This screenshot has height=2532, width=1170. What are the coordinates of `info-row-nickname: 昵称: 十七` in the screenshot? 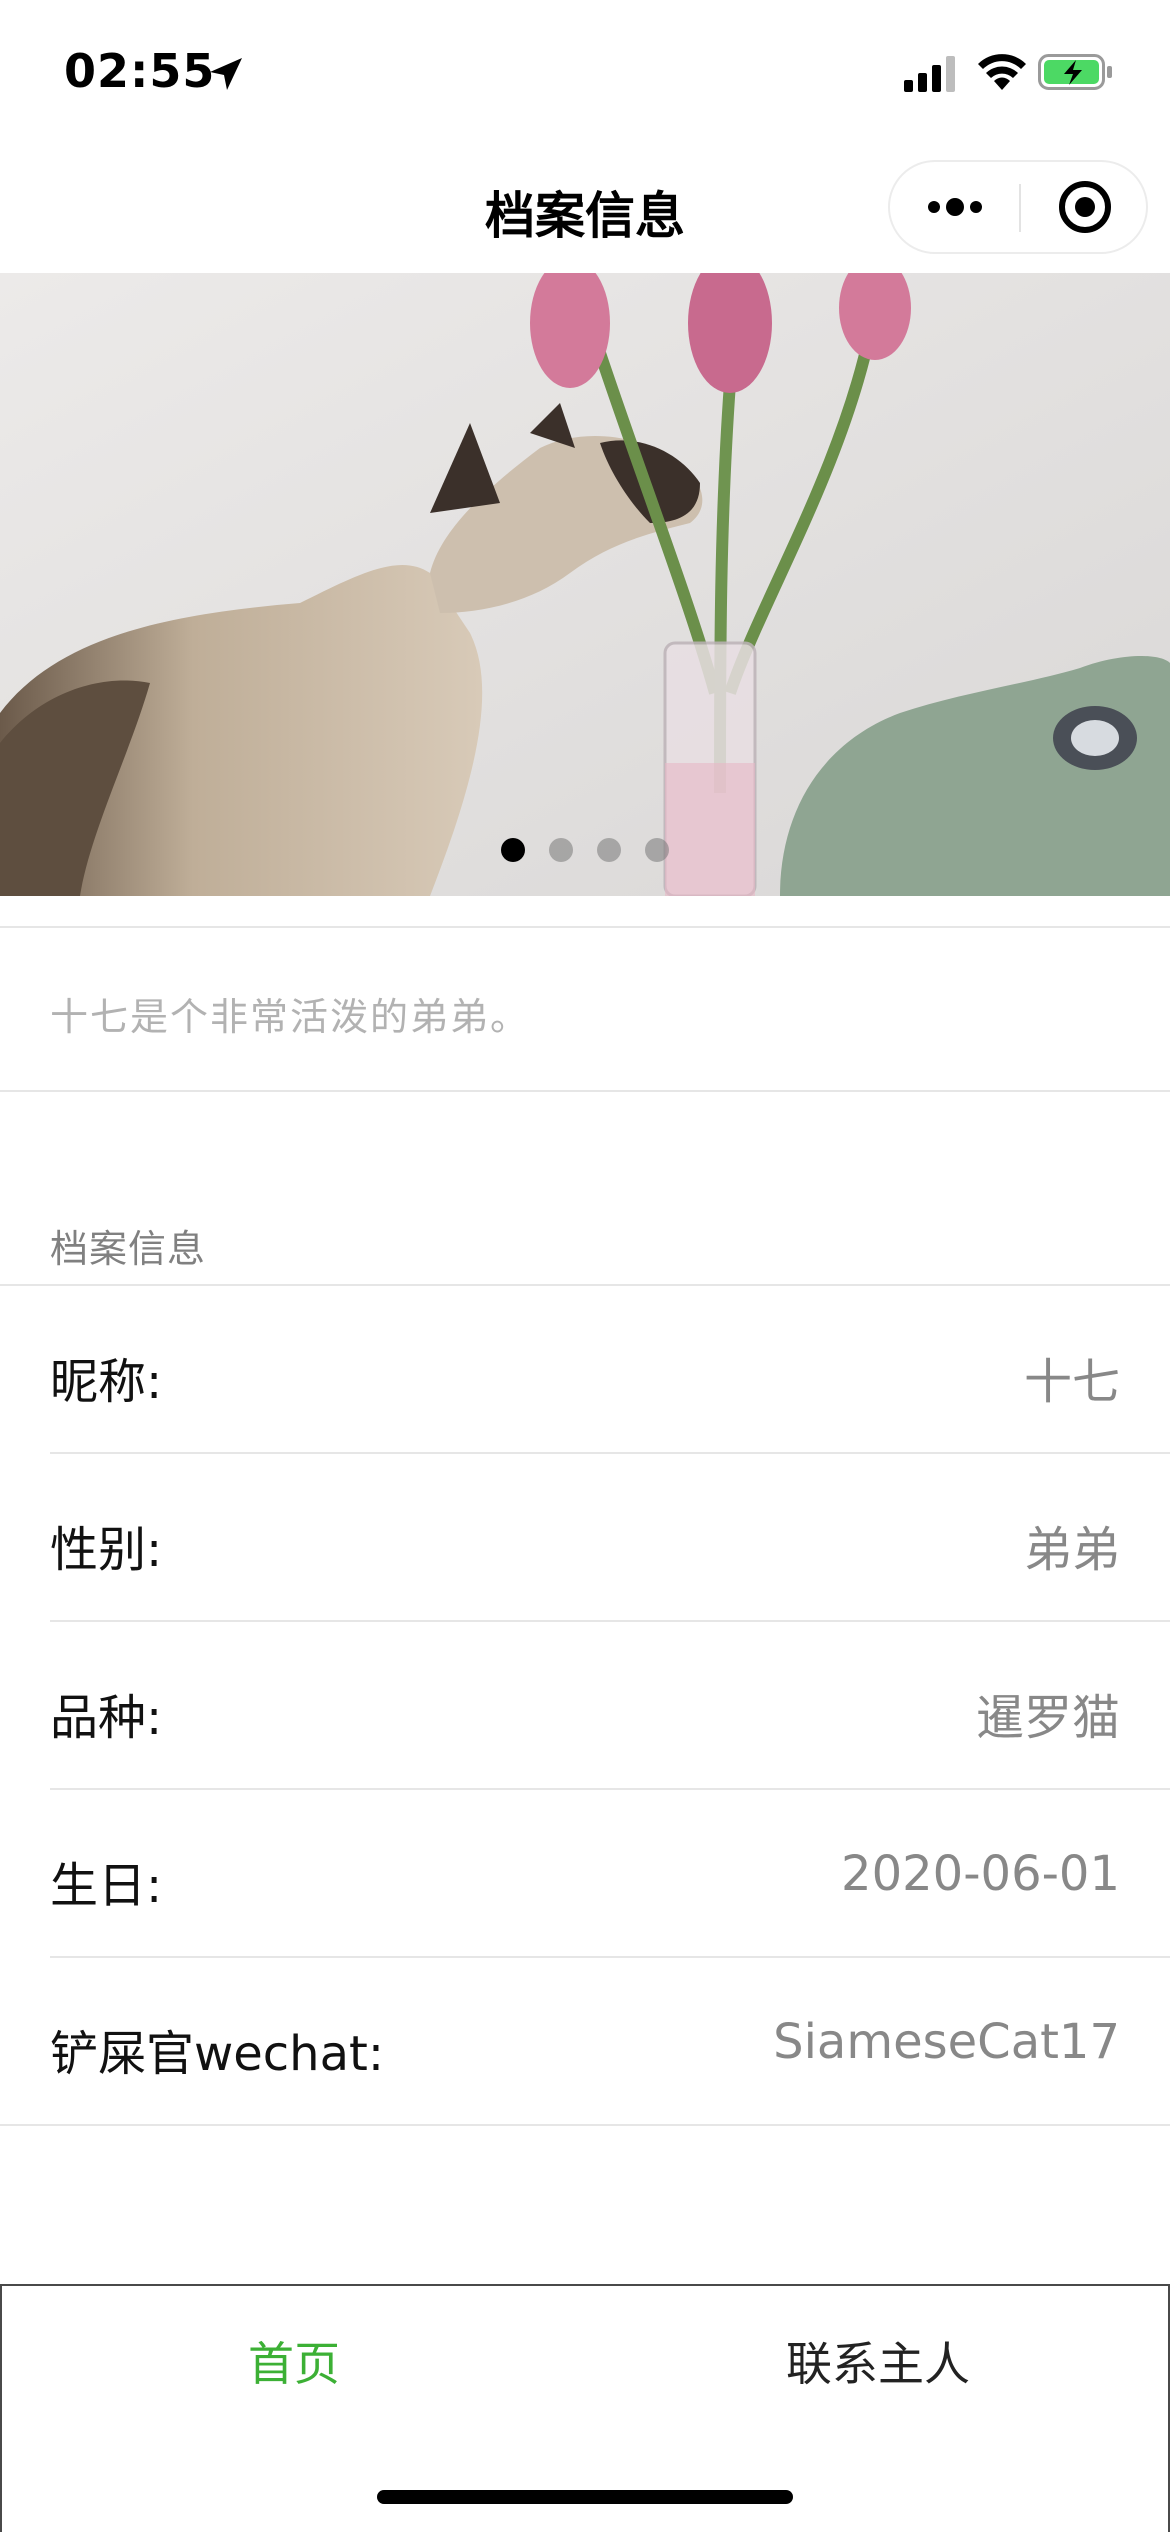 It's located at (585, 1370).